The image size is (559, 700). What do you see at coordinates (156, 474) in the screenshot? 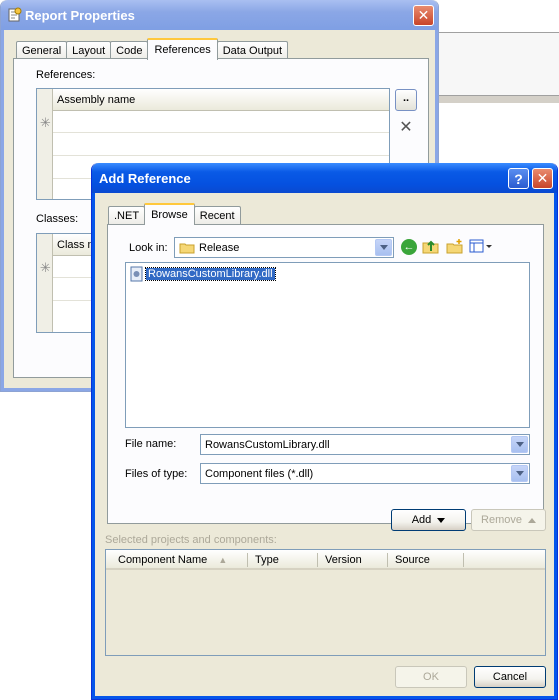
I see `files-of-type-label: Files of type:` at bounding box center [156, 474].